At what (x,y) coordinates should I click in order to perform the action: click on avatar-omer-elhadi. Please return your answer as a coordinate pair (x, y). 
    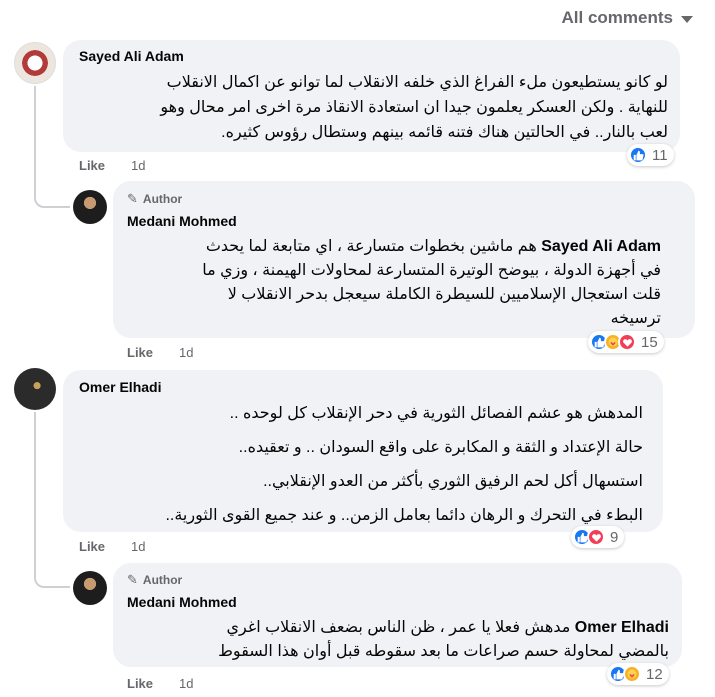
    Looking at the image, I should click on (35, 389).